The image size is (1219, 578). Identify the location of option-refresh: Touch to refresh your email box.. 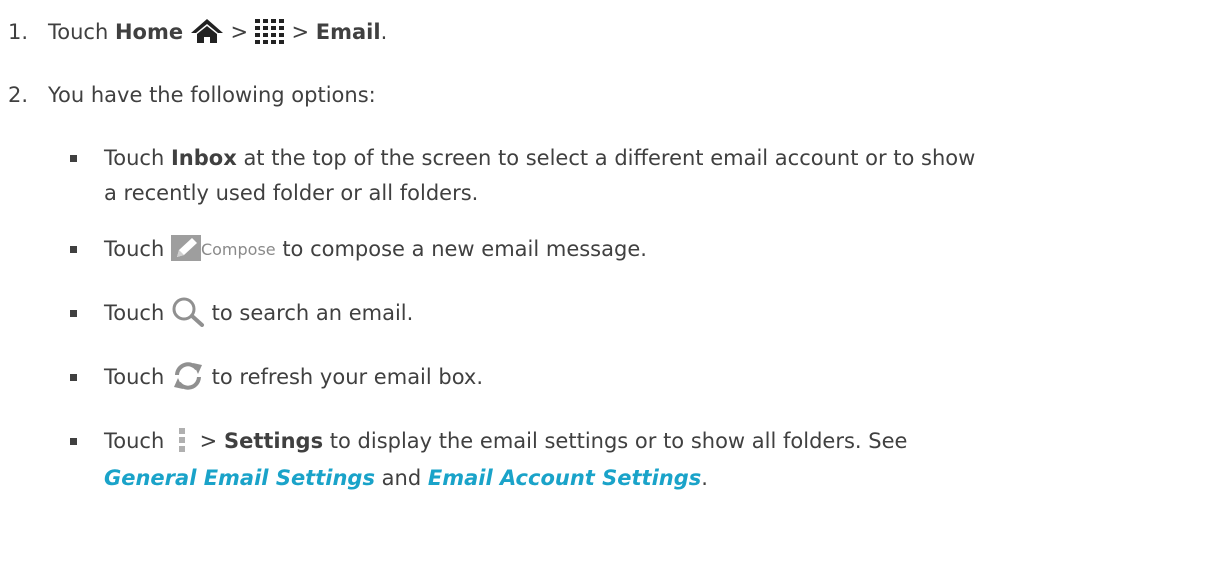
(294, 377).